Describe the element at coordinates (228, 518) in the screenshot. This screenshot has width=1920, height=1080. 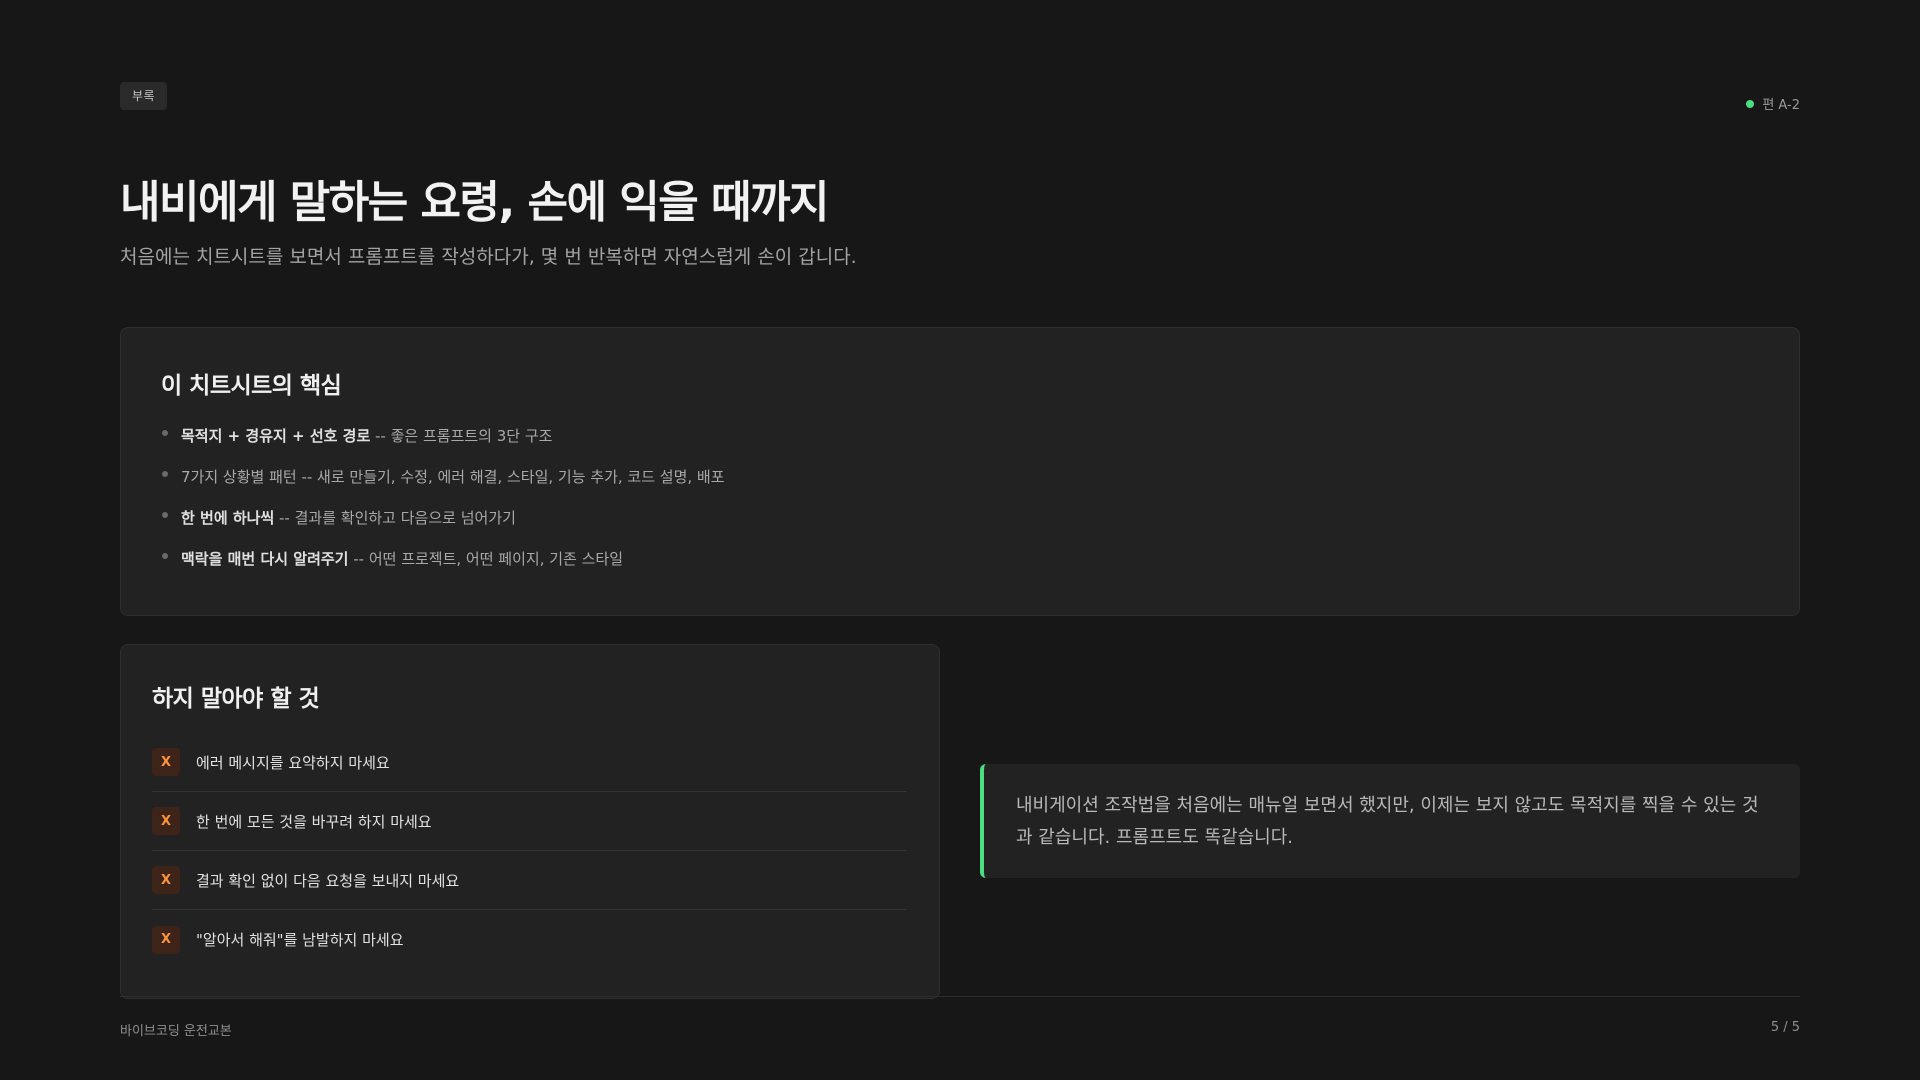
I see `summary-item-bold: 한 번에 하나씩` at that location.